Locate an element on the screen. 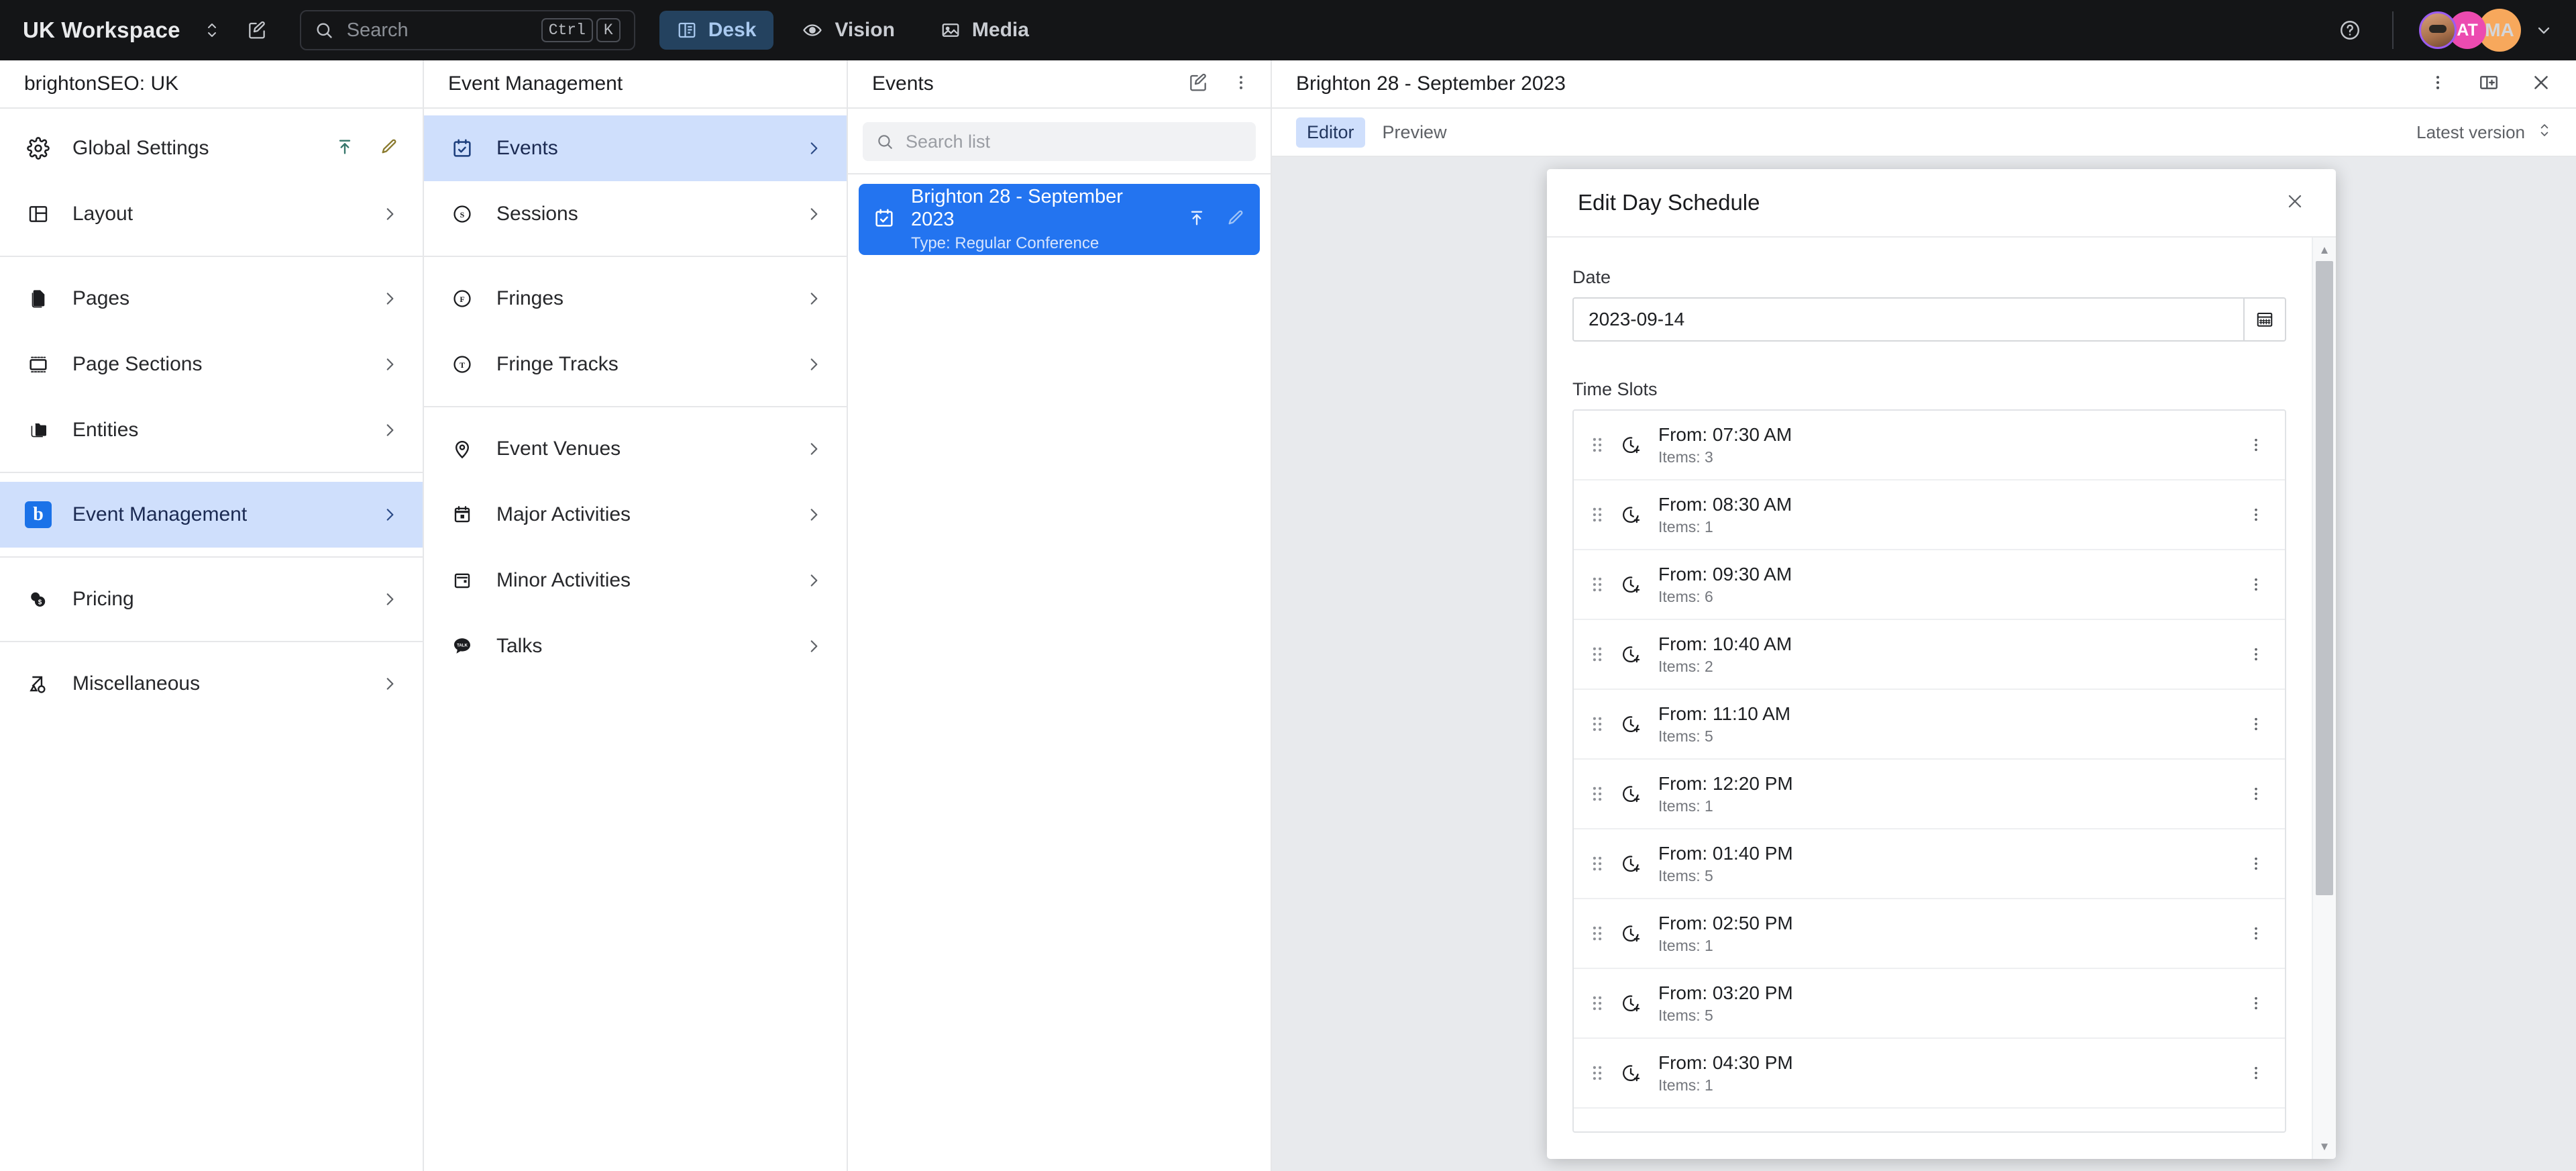  timeslot-row: From: 10:40 AM Items: 2 is located at coordinates (1929, 655).